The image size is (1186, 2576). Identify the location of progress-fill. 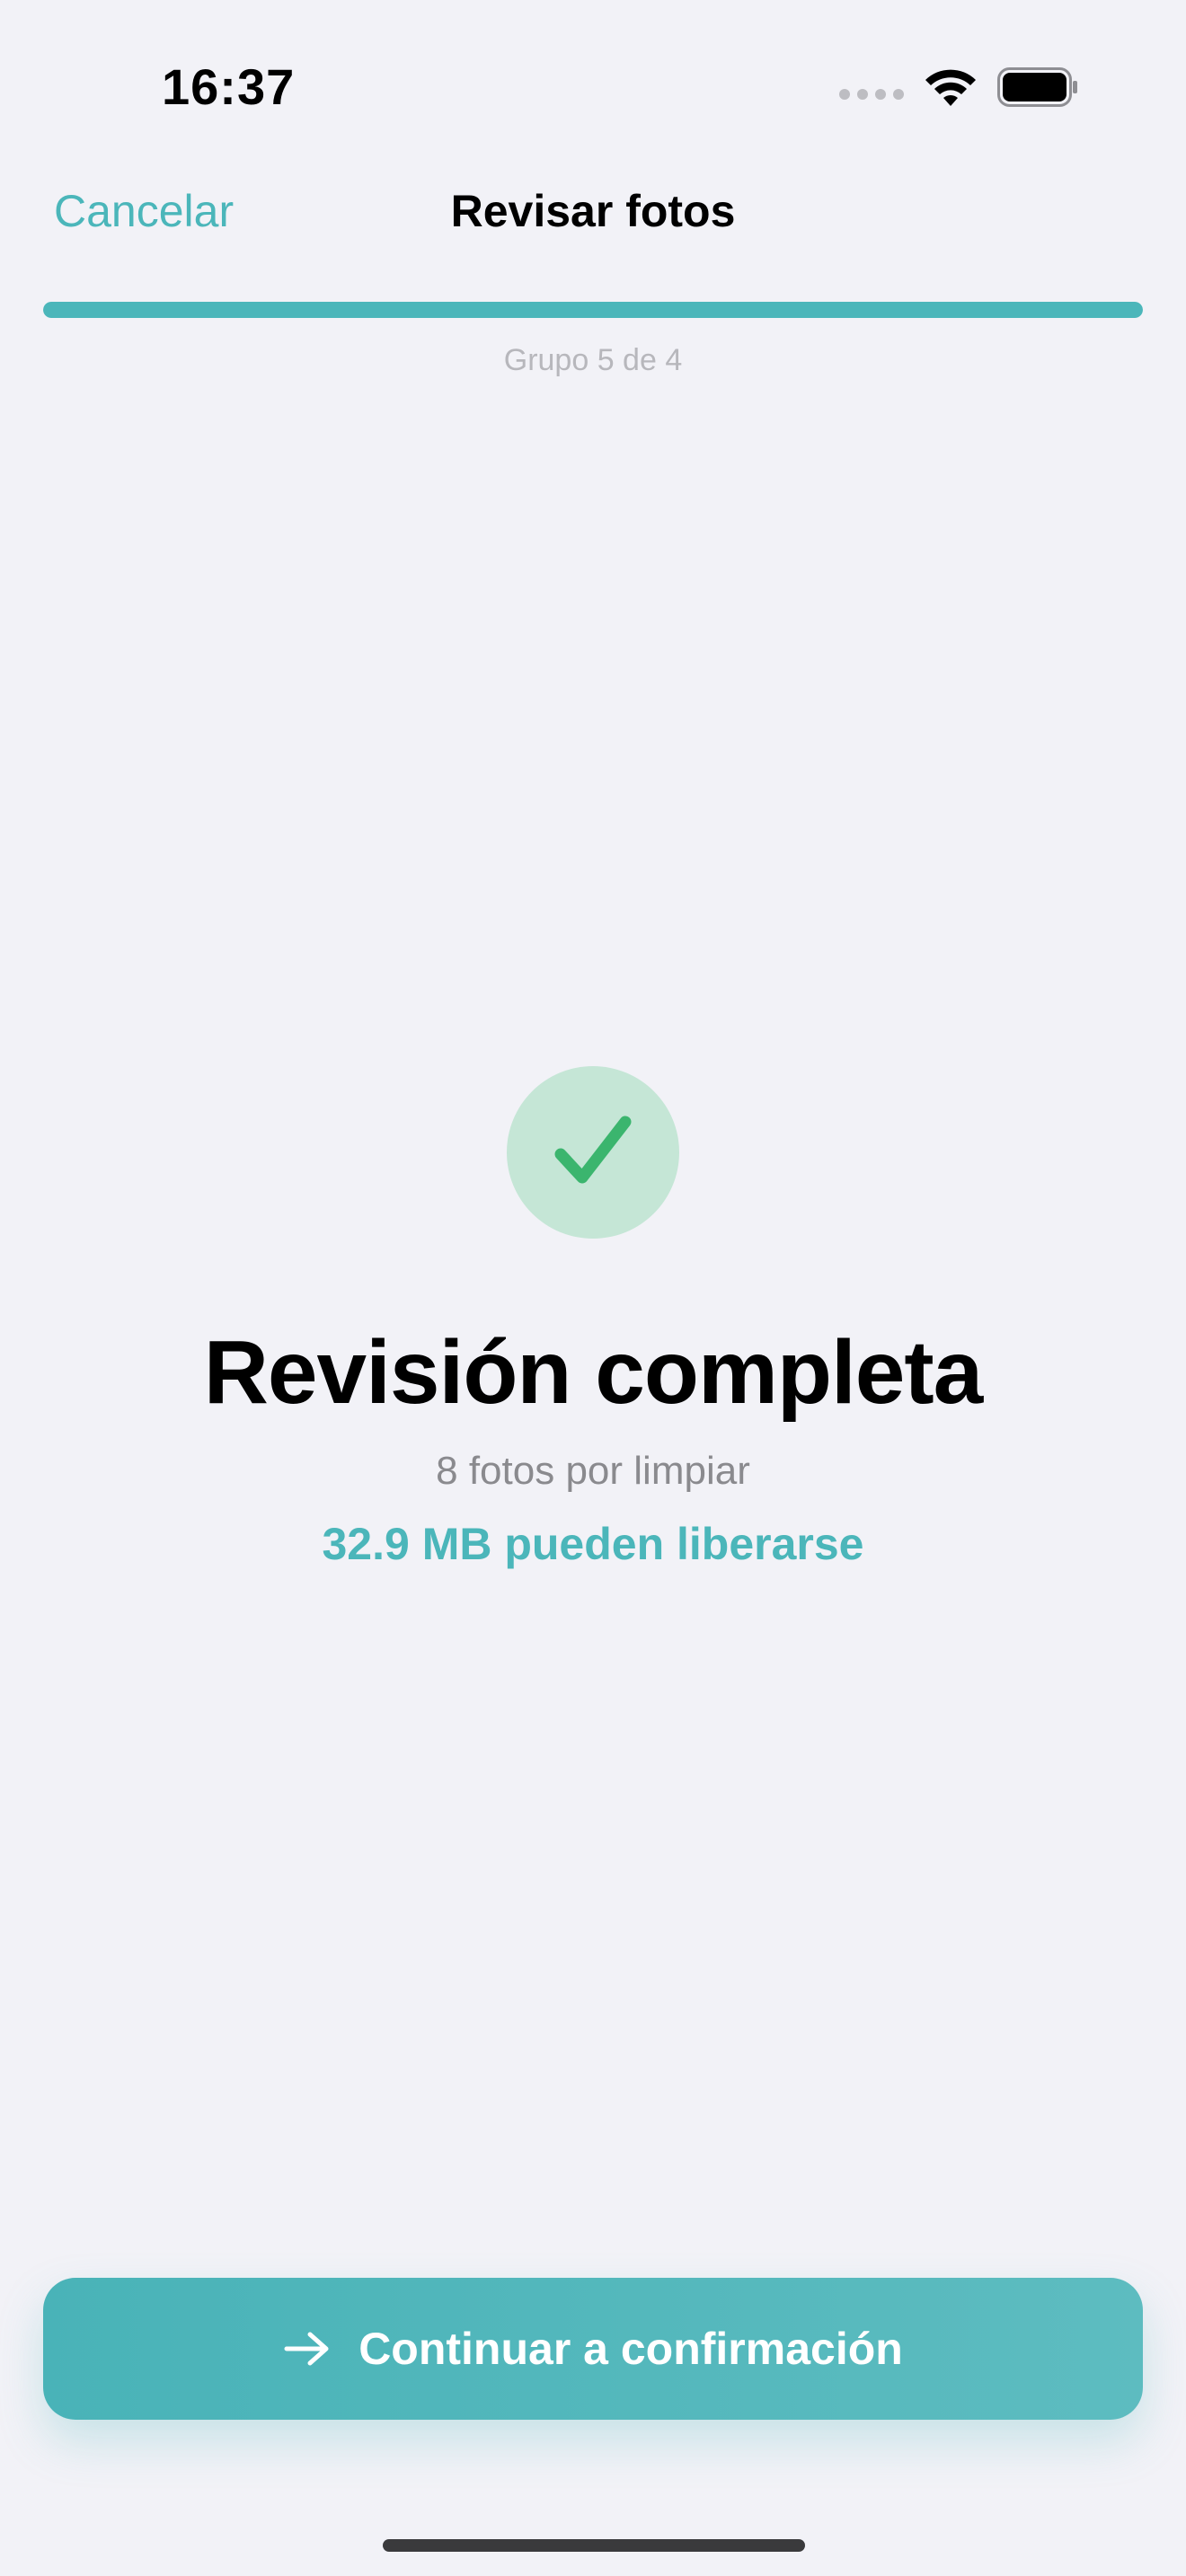
(593, 310).